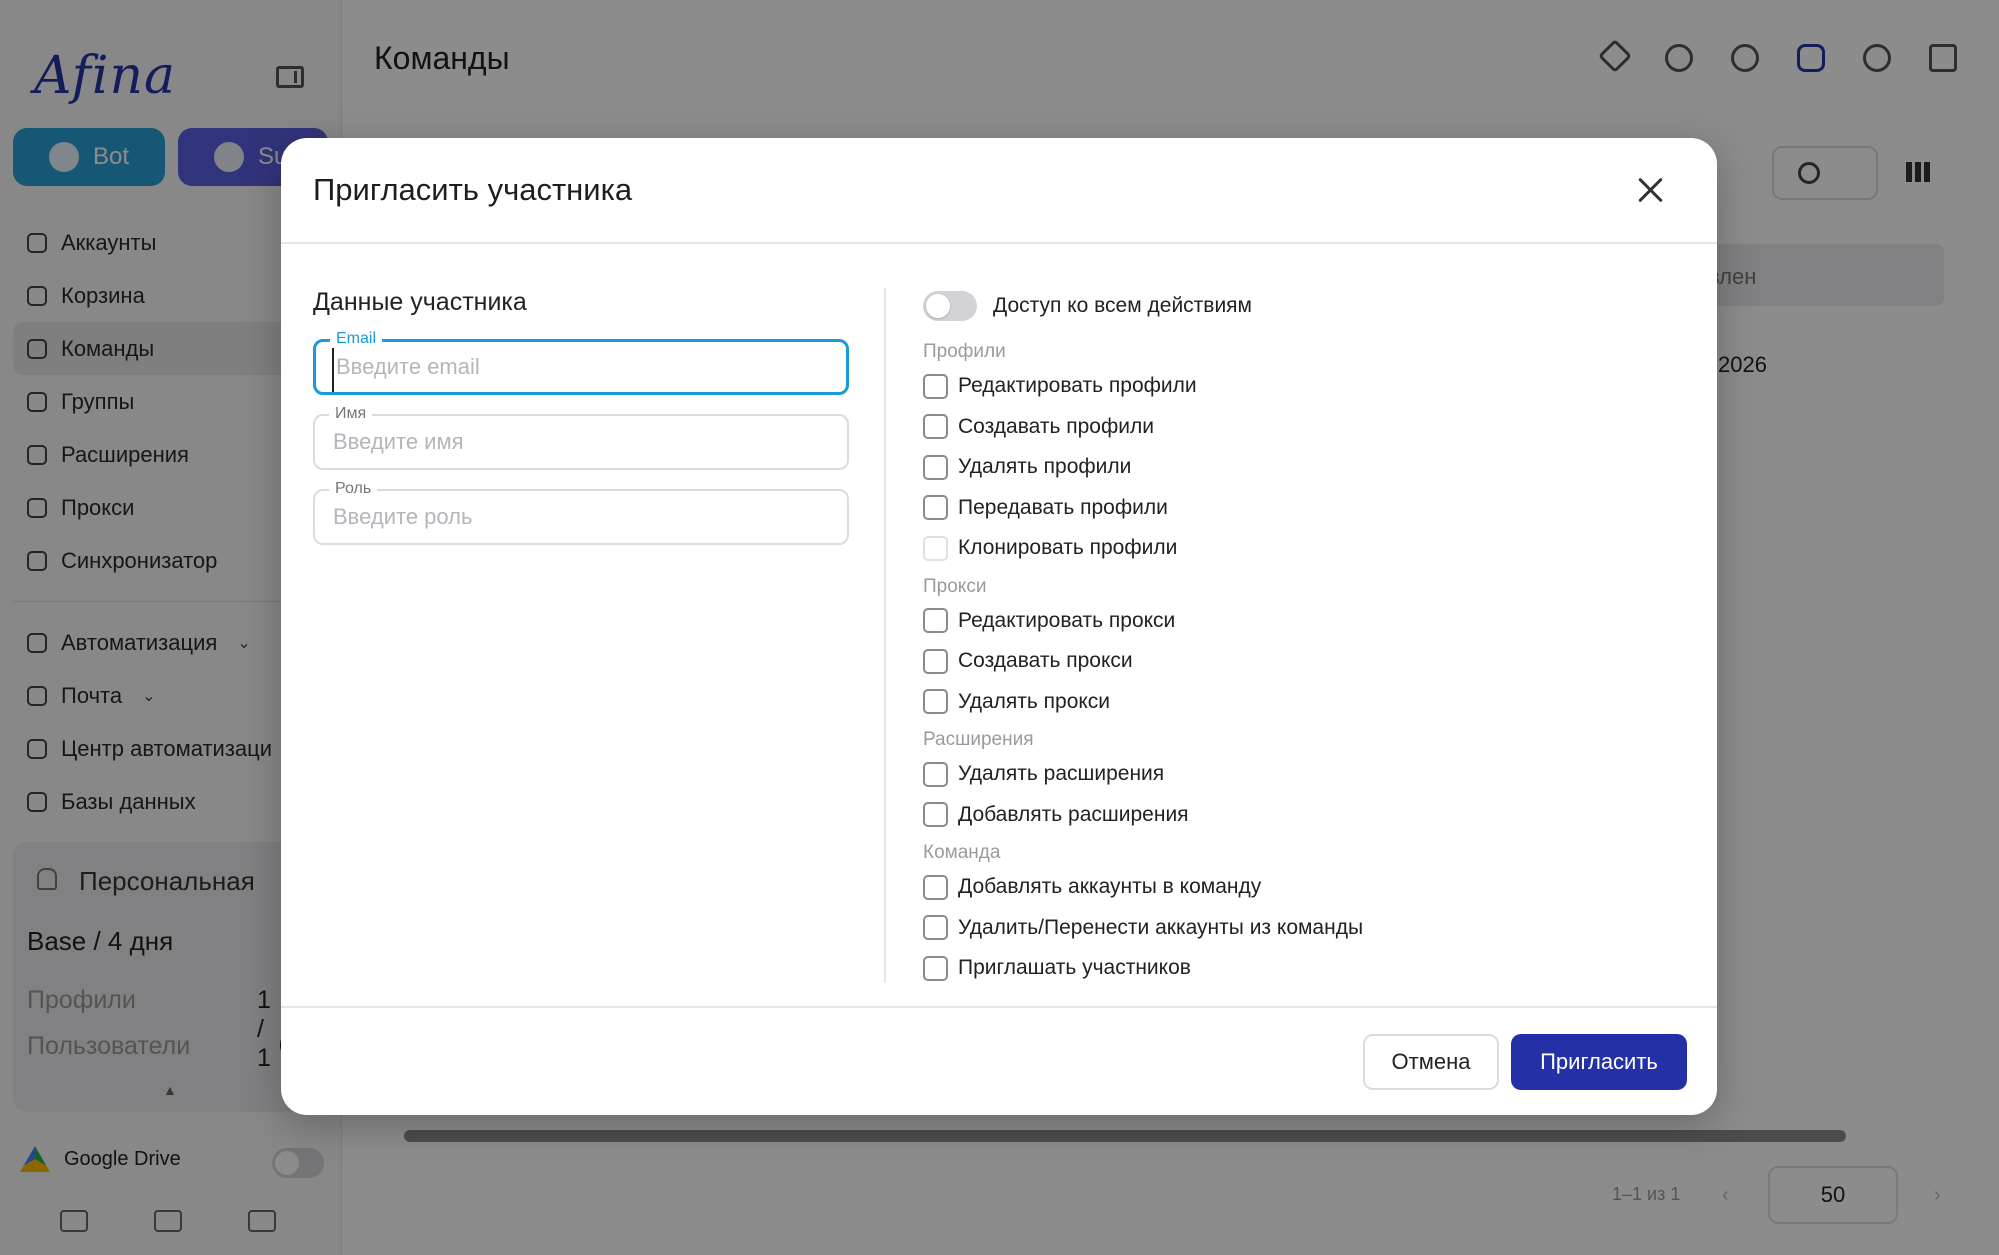 The width and height of the screenshot is (1999, 1255). Describe the element at coordinates (1077, 386) in the screenshot. I see `permission-label: Редактировать профили` at that location.